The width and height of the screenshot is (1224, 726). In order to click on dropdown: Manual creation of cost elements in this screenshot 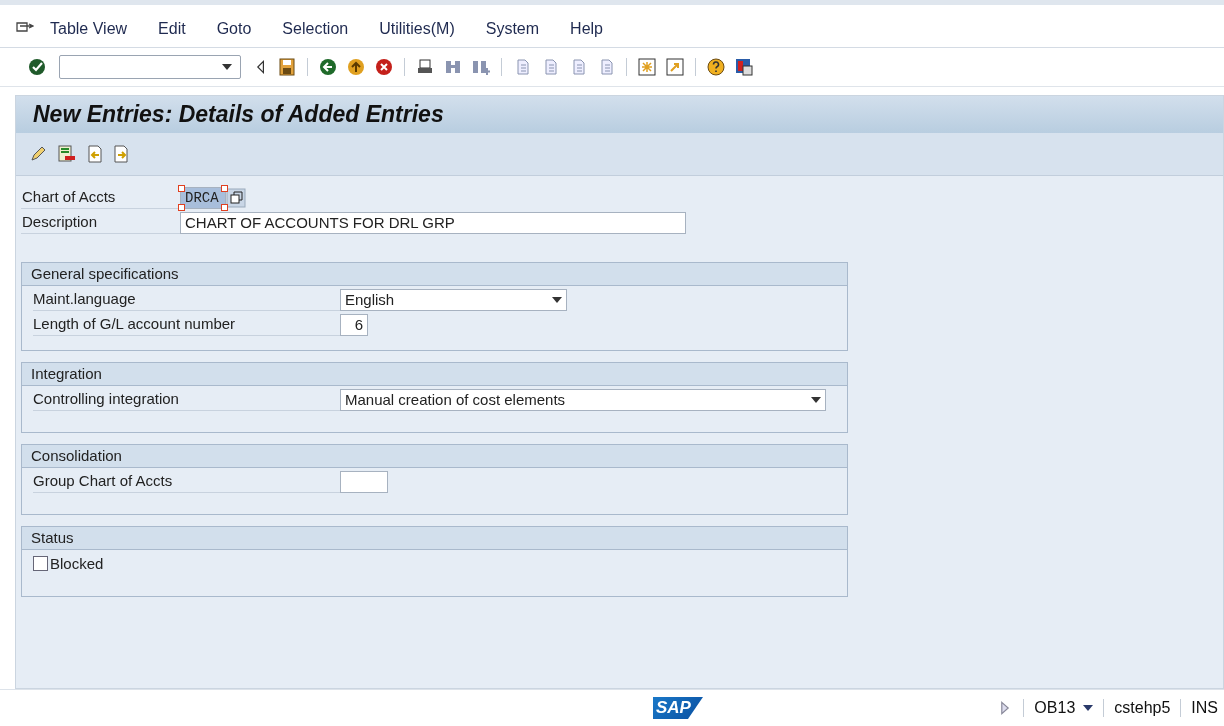, I will do `click(583, 399)`.